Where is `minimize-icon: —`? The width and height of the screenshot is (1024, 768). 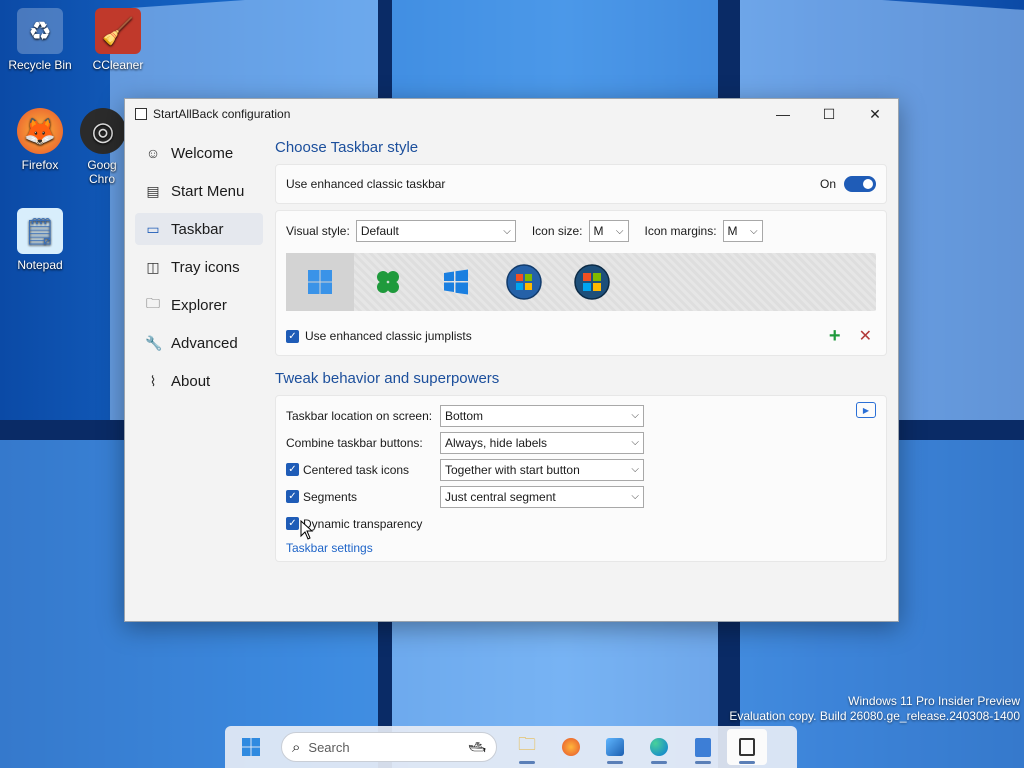 minimize-icon: — is located at coordinates (783, 114).